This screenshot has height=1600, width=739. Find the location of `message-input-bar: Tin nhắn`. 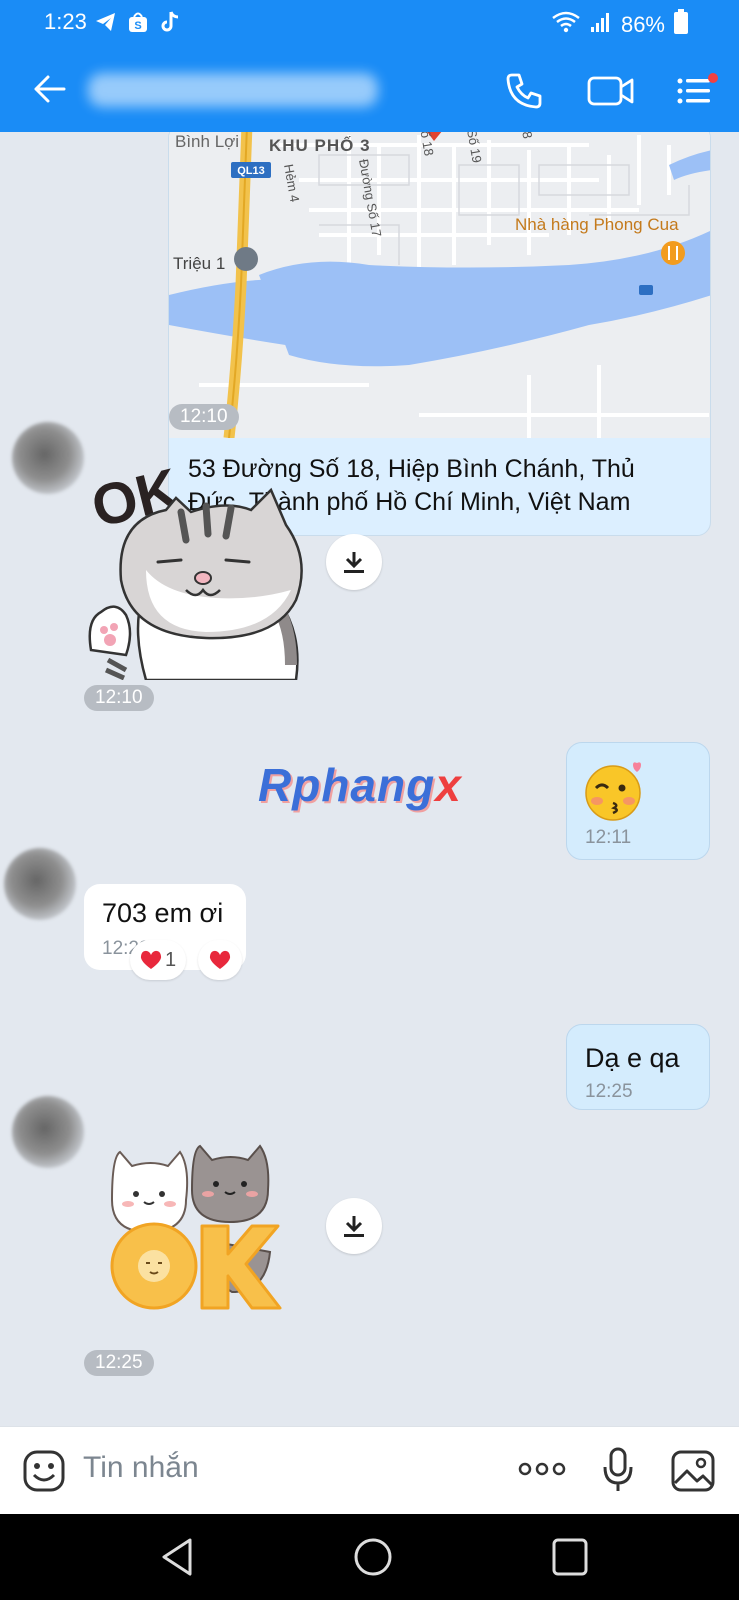

message-input-bar: Tin nhắn is located at coordinates (369, 1470).